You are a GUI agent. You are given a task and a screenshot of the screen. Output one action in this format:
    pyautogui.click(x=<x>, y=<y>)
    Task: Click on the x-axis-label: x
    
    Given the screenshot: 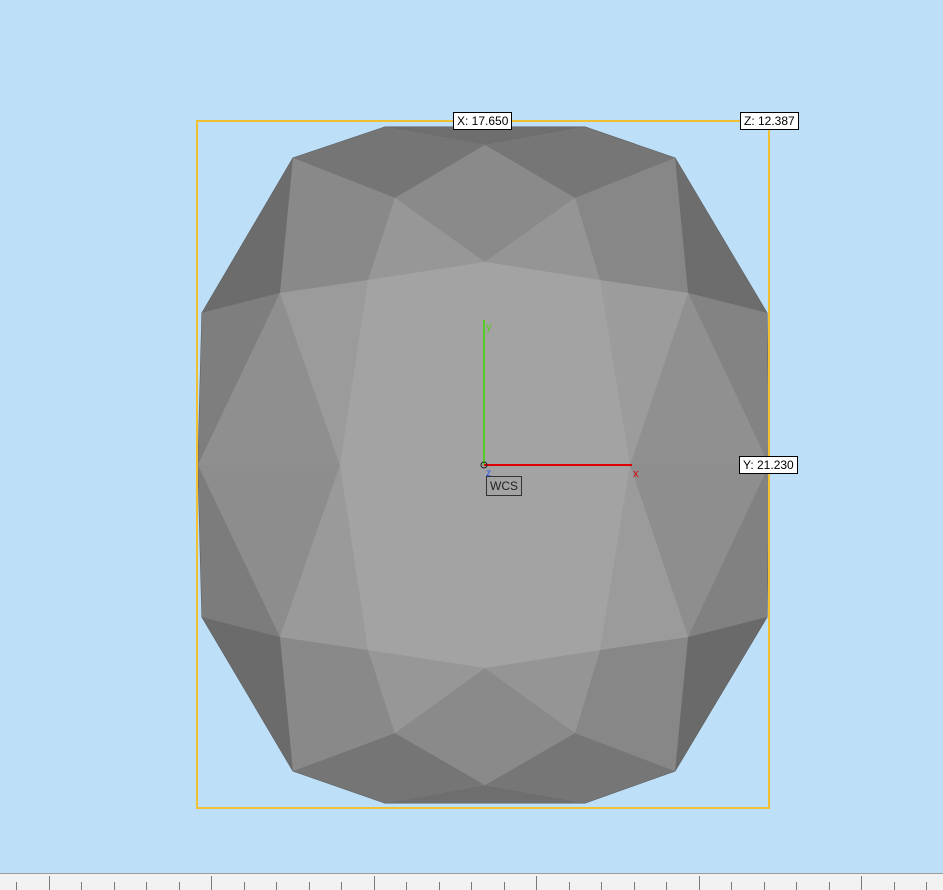 What is the action you would take?
    pyautogui.click(x=636, y=474)
    